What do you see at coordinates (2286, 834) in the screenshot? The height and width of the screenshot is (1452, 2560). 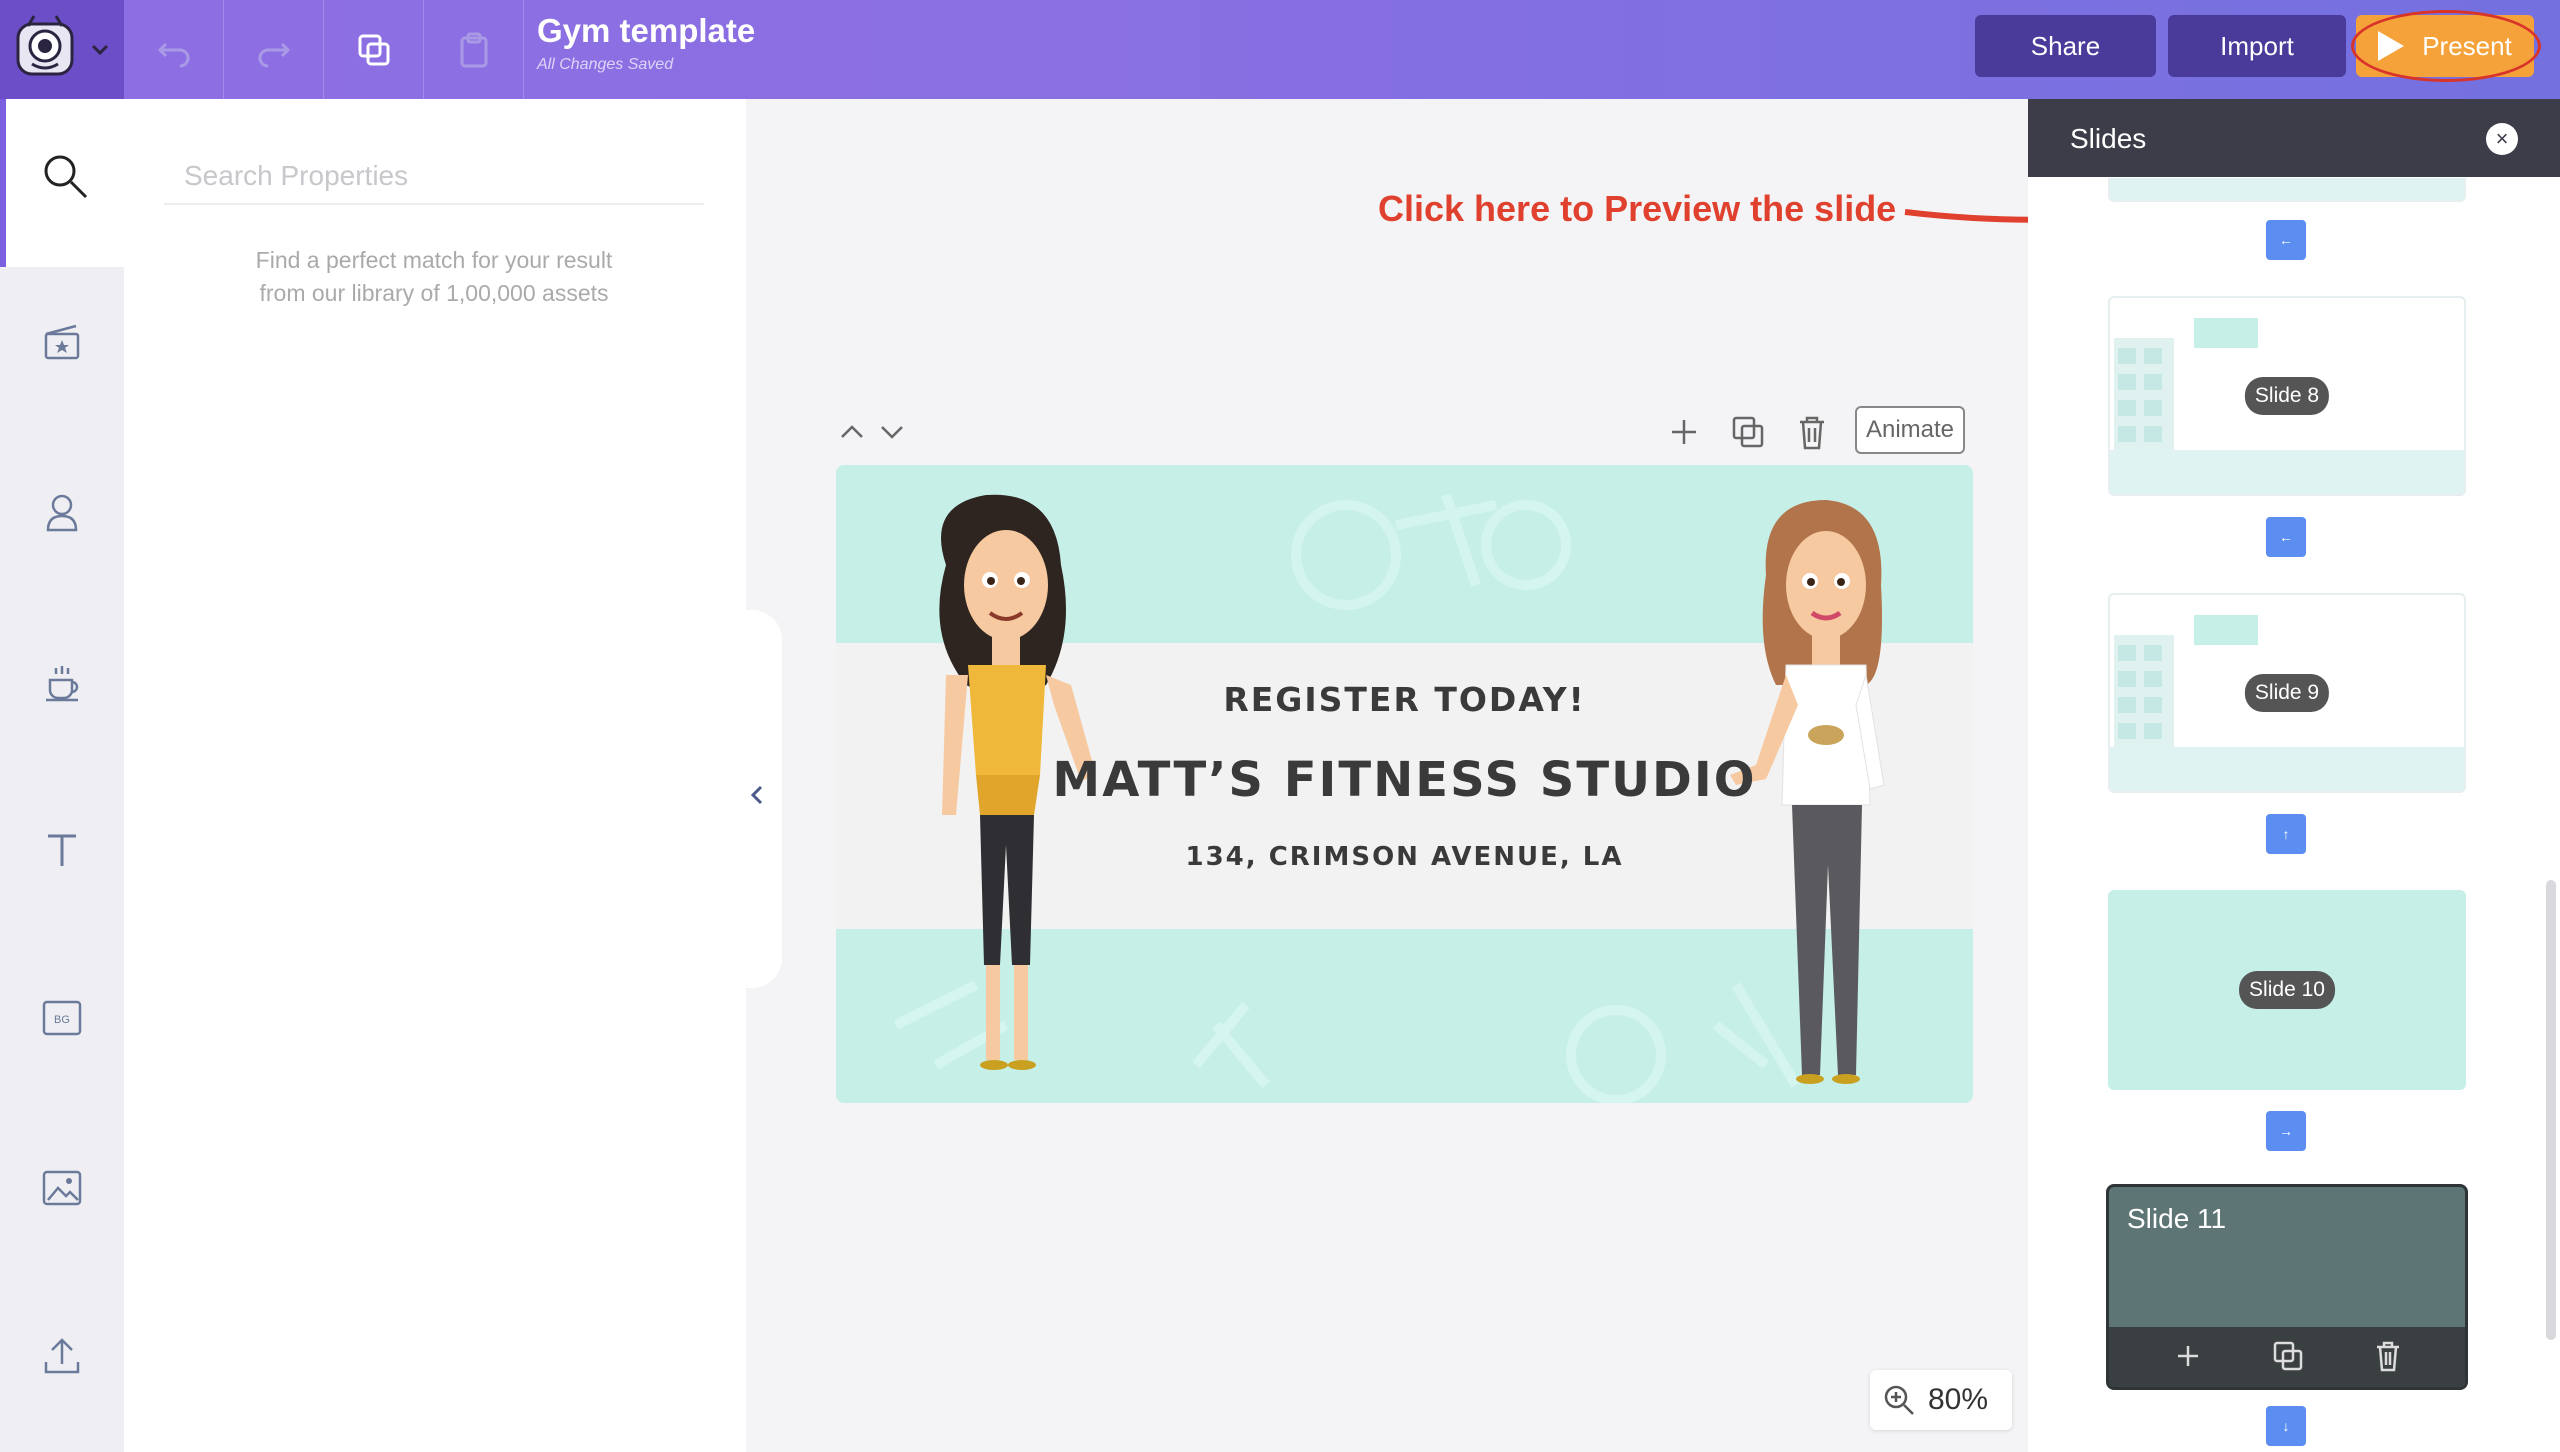 I see `transition-button: ↑` at bounding box center [2286, 834].